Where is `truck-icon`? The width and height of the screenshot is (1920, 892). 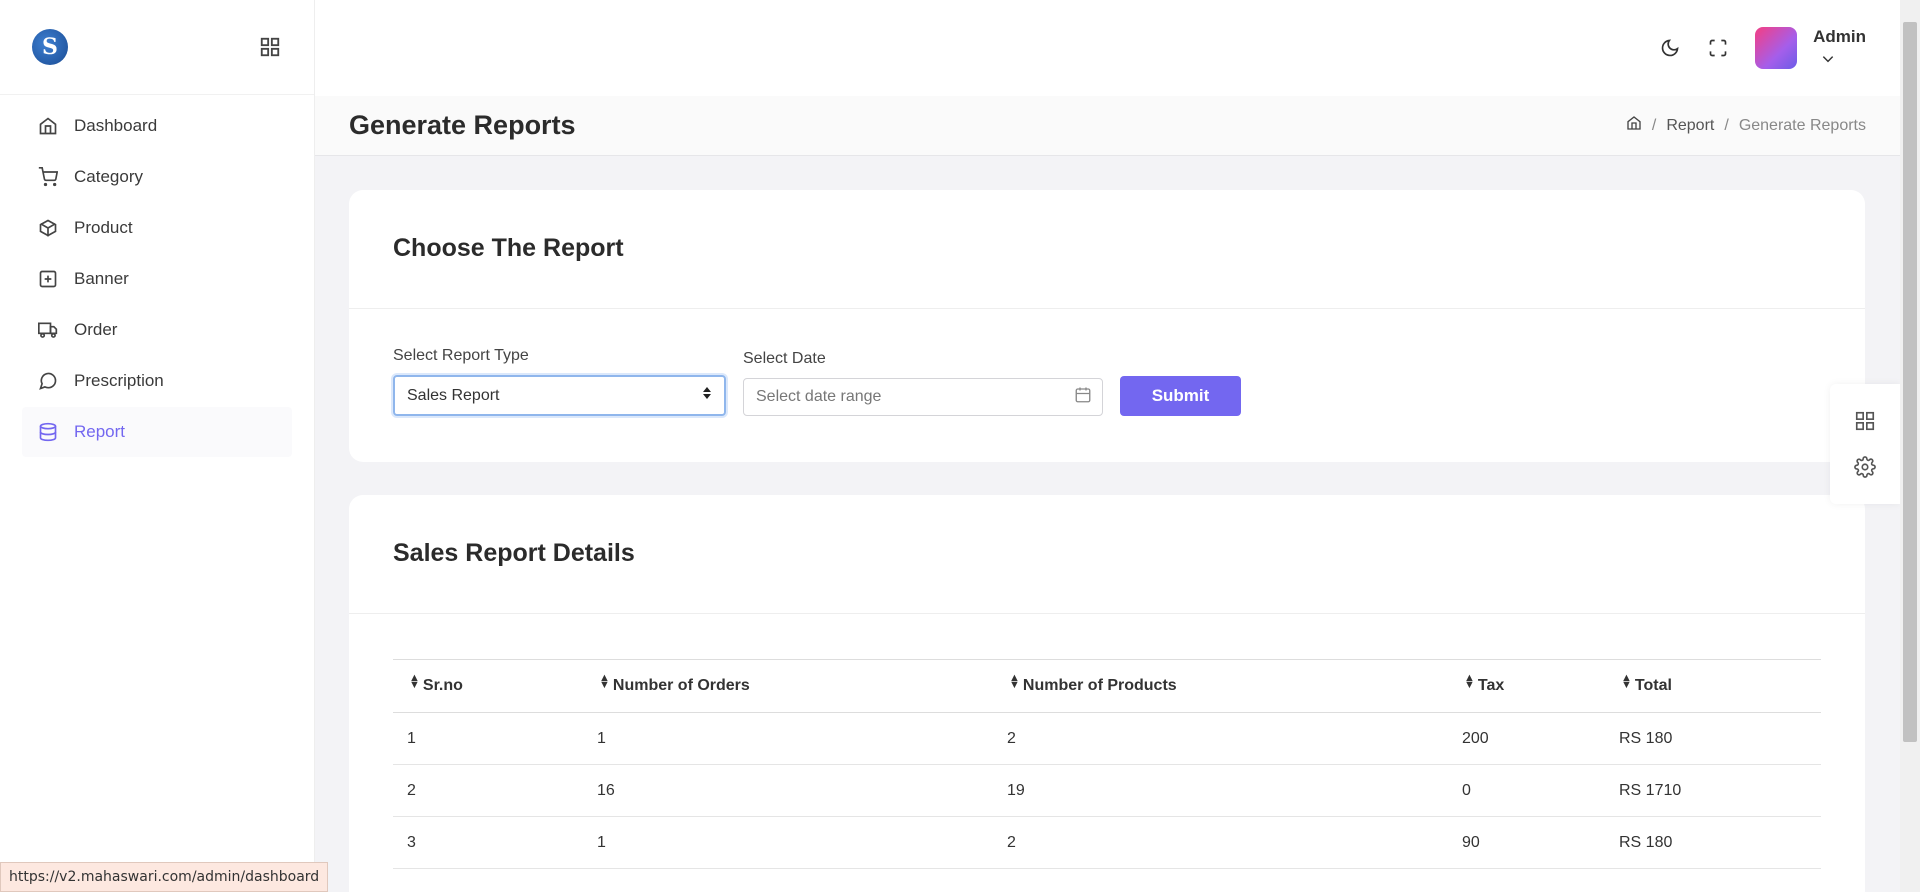 truck-icon is located at coordinates (48, 330).